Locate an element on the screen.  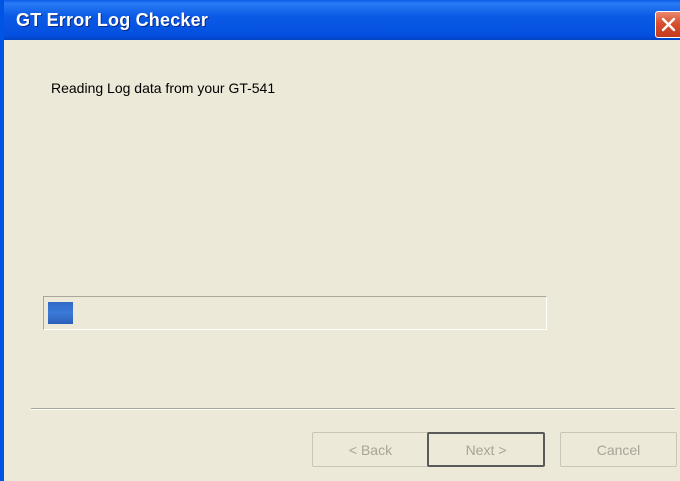
next-button: Next > is located at coordinates (486, 449).